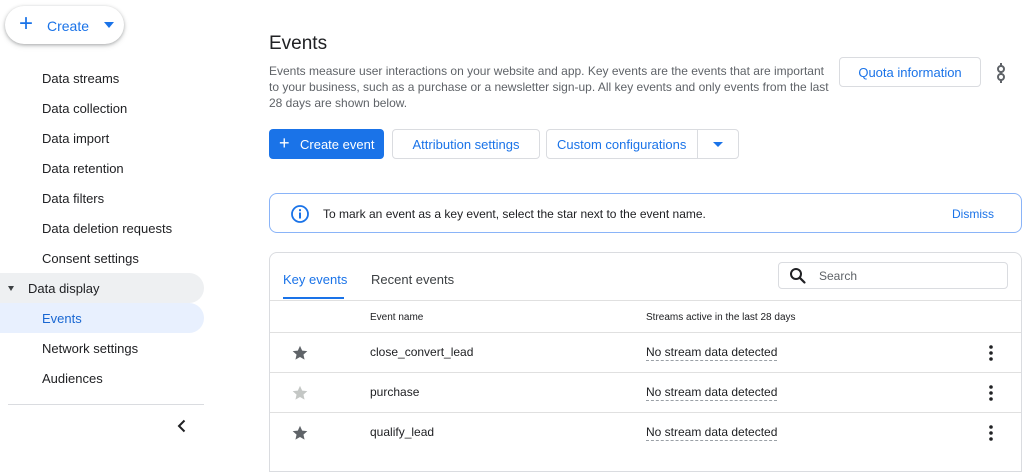 Image resolution: width=1024 pixels, height=472 pixels. I want to click on table-row: purchase No stream data detected, so click(645, 392).